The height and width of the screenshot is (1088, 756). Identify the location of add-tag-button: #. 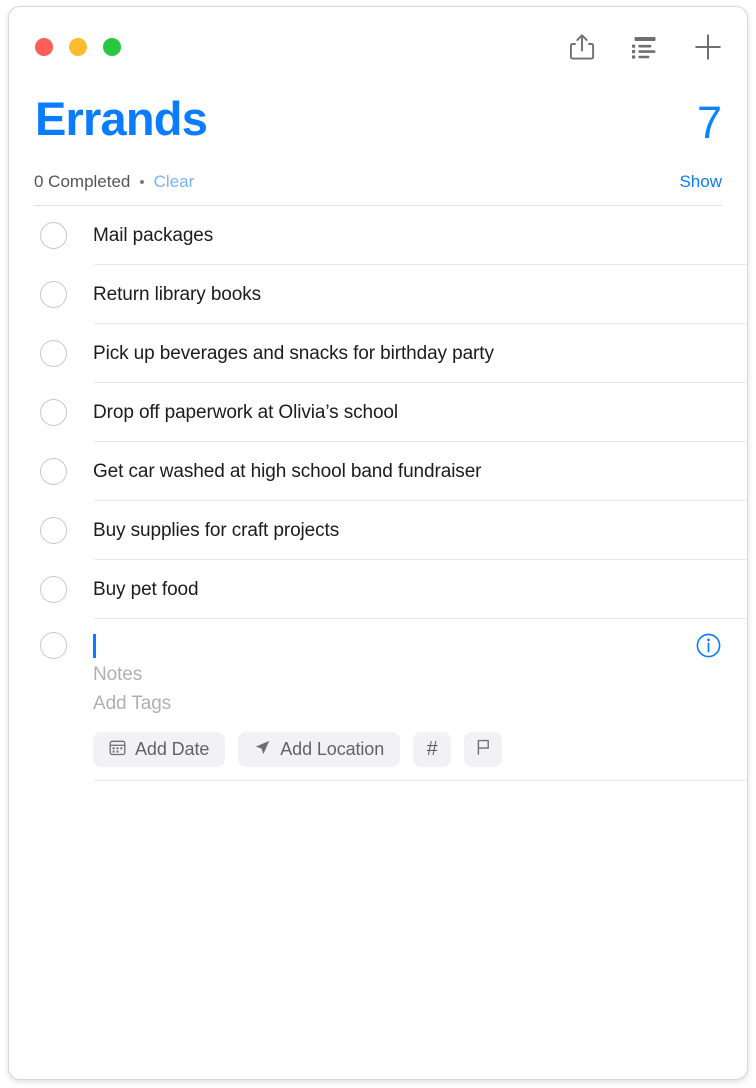
(432, 749).